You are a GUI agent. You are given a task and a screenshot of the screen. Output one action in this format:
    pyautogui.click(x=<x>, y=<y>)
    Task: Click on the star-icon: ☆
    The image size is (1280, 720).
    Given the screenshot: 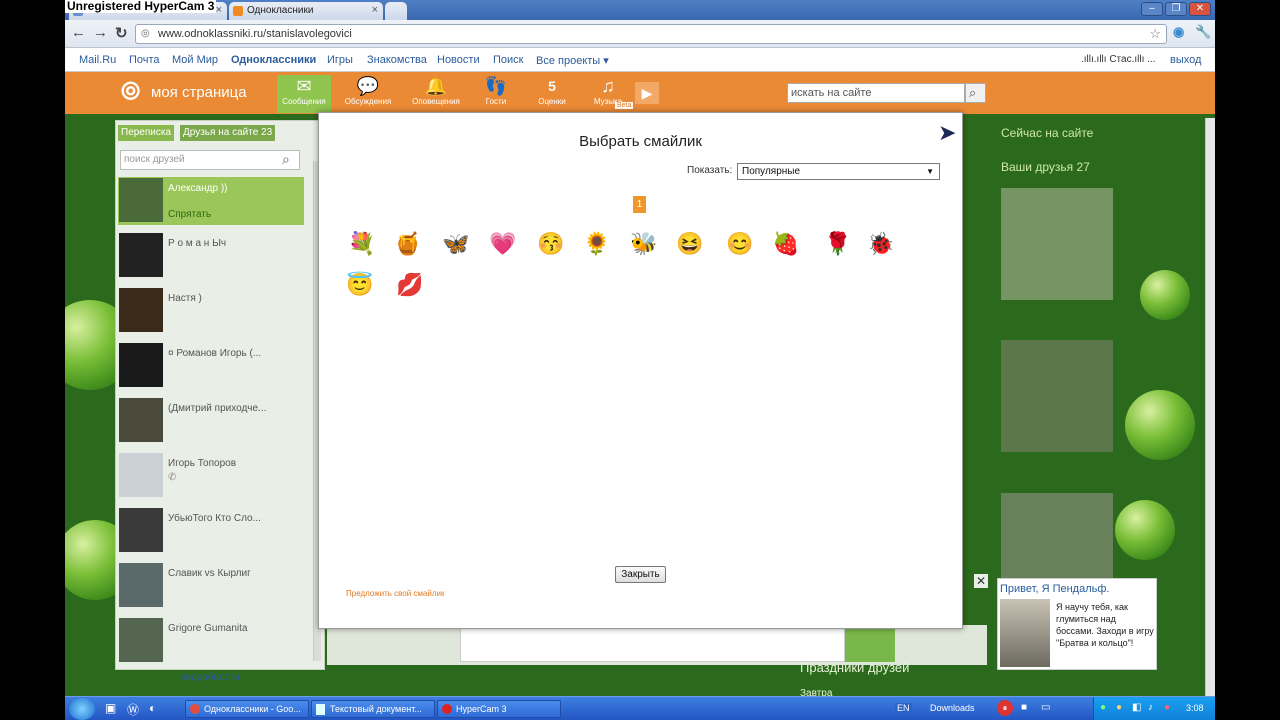 What is the action you would take?
    pyautogui.click(x=1155, y=34)
    